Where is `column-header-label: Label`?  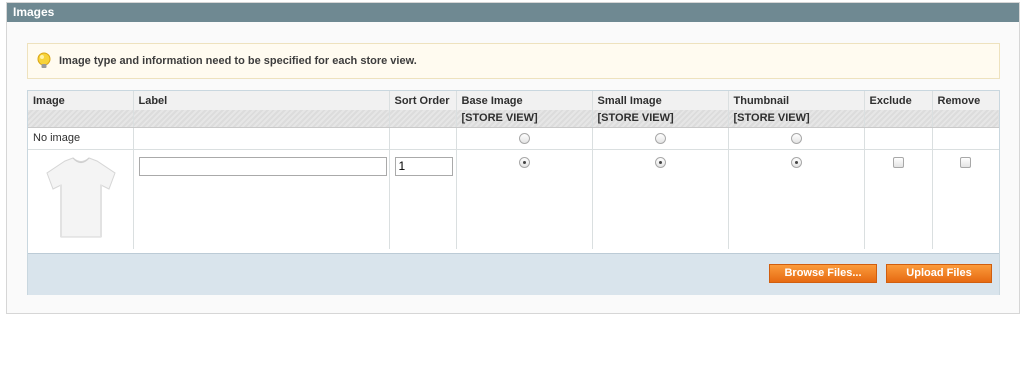
column-header-label: Label is located at coordinates (261, 100).